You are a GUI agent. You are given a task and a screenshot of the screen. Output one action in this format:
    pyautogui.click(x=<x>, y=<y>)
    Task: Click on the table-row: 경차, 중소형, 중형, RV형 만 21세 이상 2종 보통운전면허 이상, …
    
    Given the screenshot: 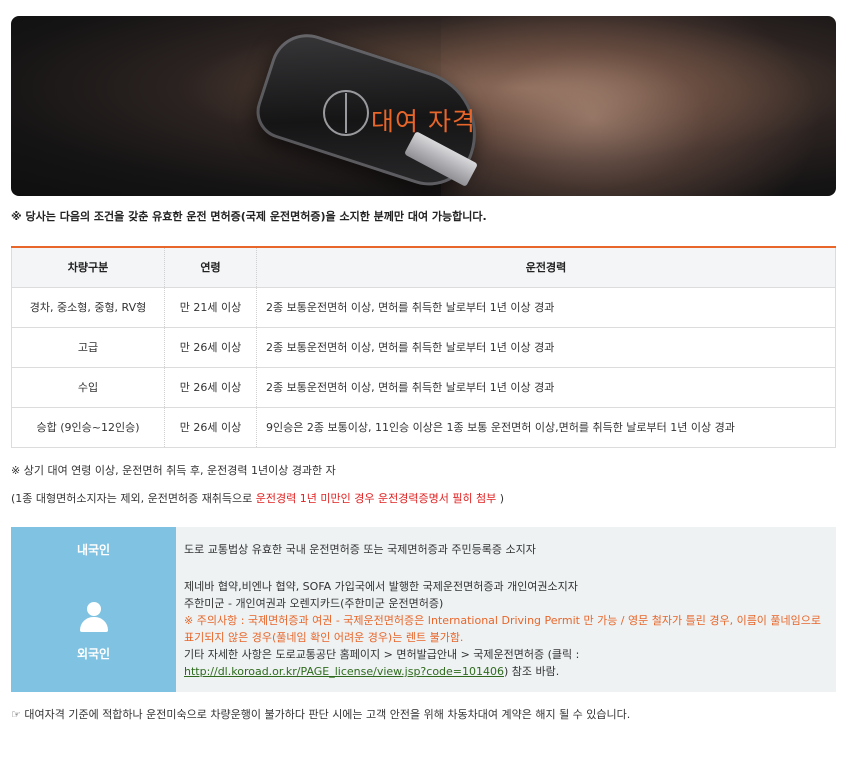 What is the action you would take?
    pyautogui.click(x=423, y=307)
    